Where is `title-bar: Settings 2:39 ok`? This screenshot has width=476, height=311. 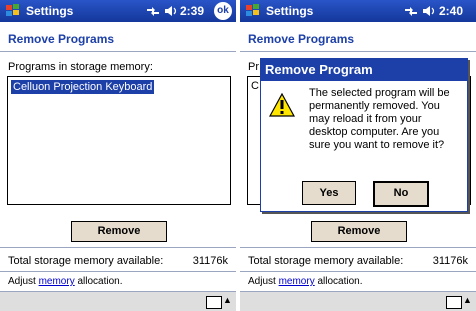
title-bar: Settings 2:39 ok is located at coordinates (118, 11).